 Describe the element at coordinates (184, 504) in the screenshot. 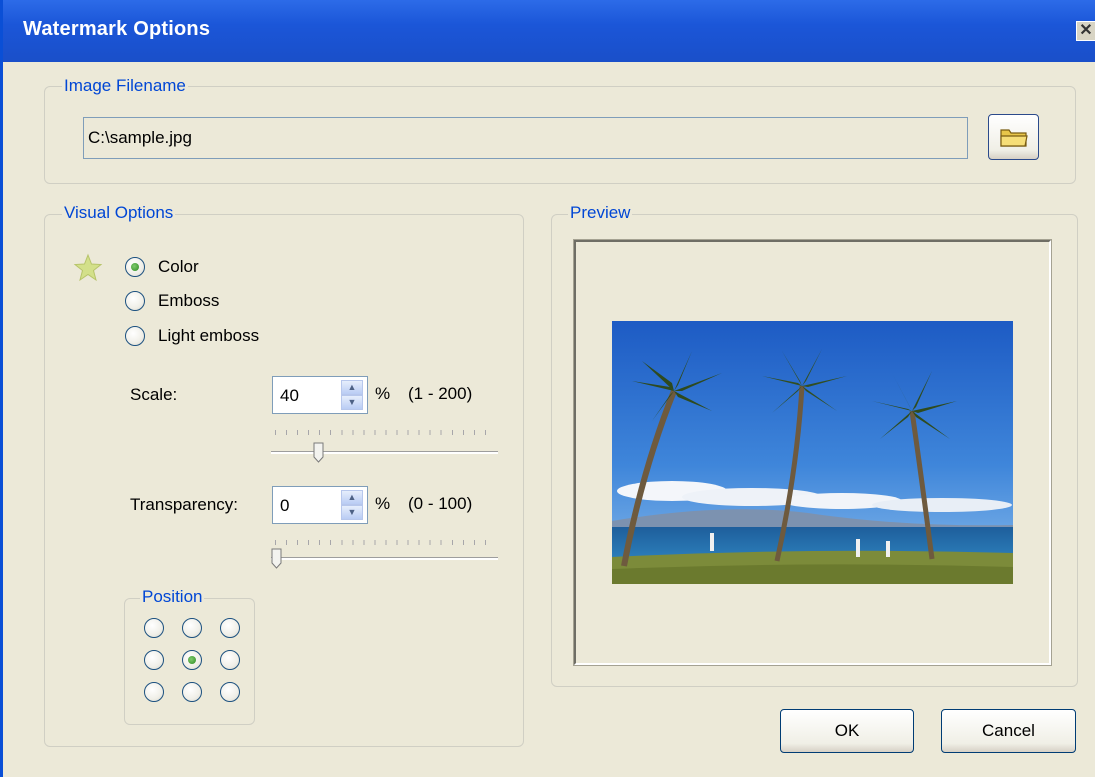

I see `transparency-label: Transparency:` at that location.